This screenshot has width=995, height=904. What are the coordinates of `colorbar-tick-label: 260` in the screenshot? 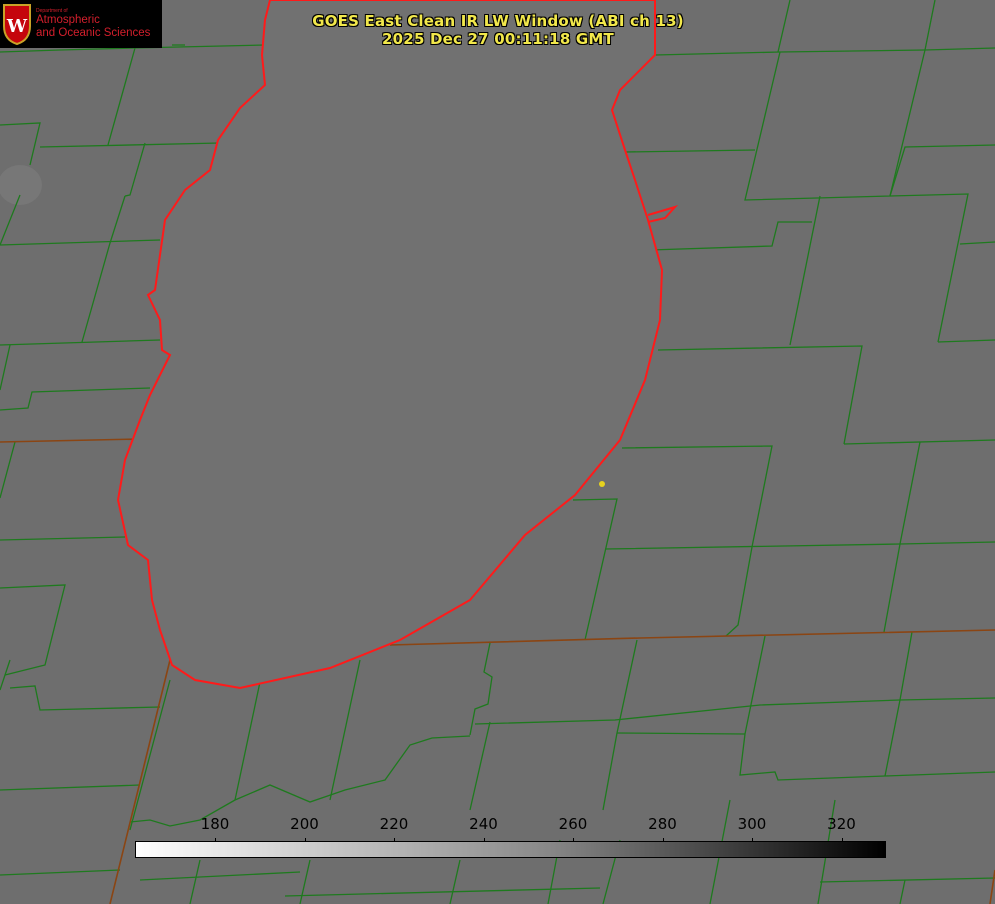 It's located at (573, 824).